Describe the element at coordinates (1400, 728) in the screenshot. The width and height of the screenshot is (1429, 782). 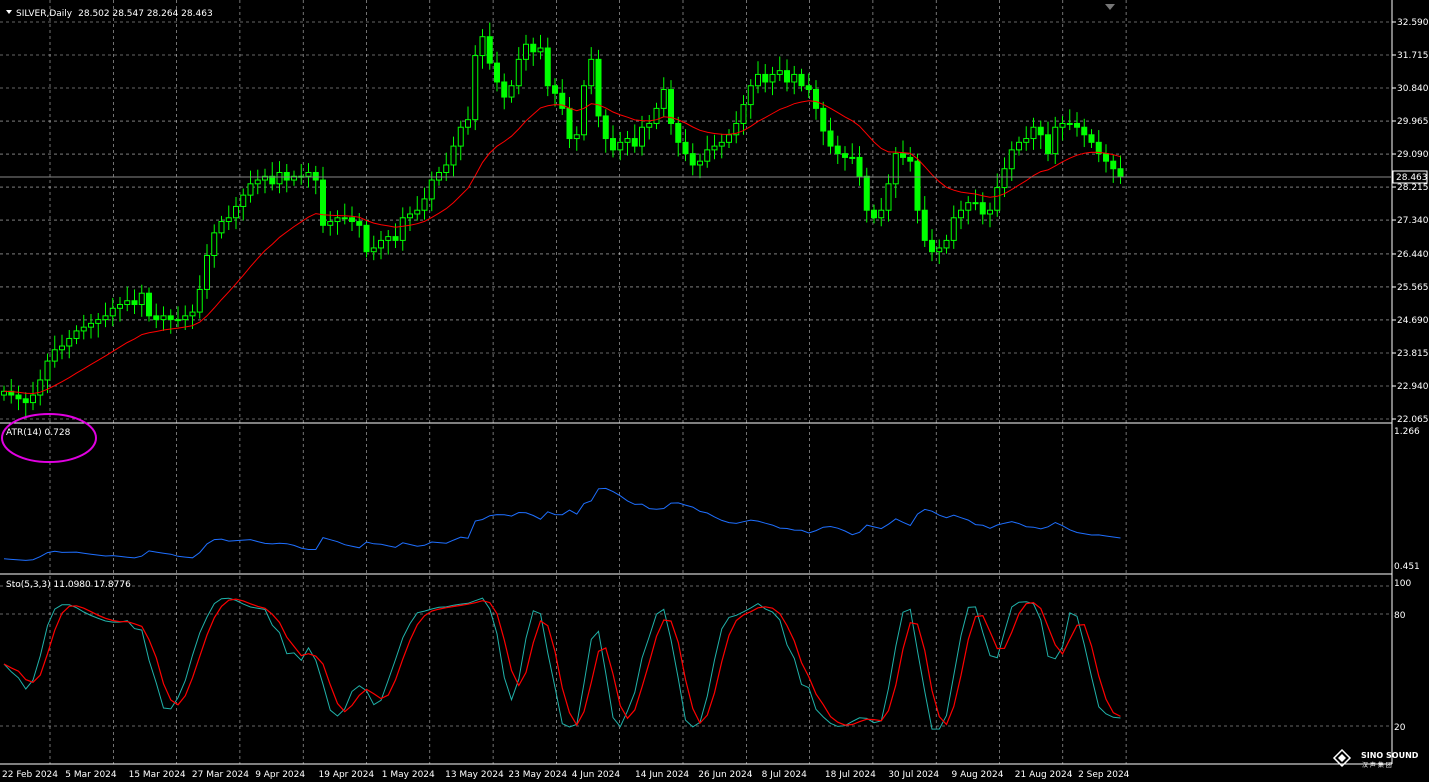
I see `stoch-level-20: 20` at that location.